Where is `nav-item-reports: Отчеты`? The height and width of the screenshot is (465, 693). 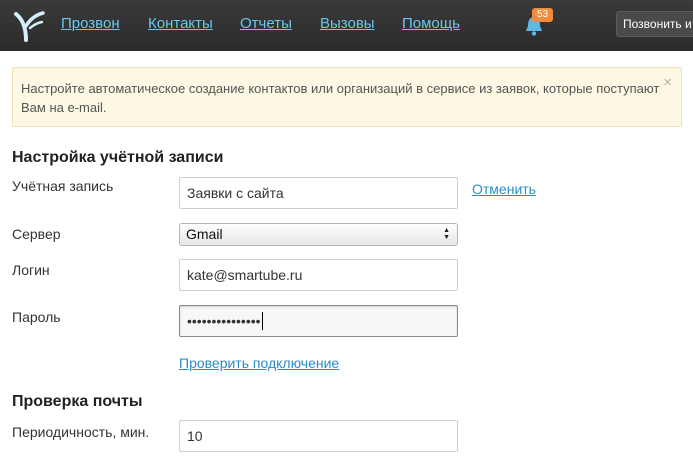
nav-item-reports: Отчеты is located at coordinates (266, 23).